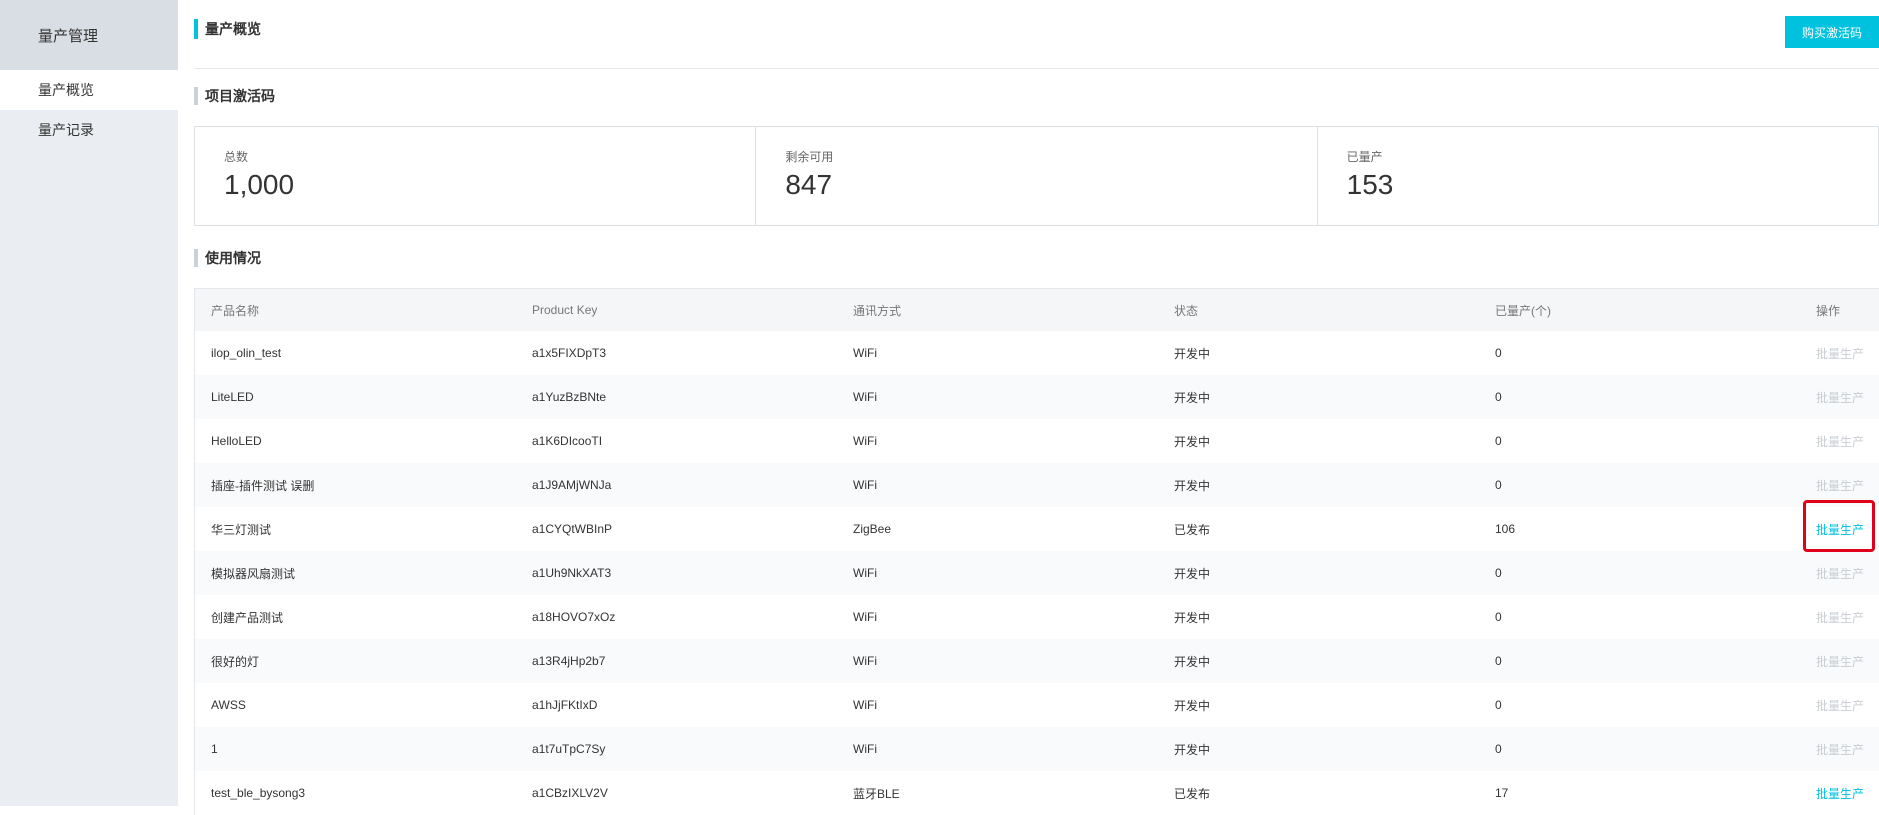 The width and height of the screenshot is (1879, 815). Describe the element at coordinates (1037, 573) in the screenshot. I see `table-row: 模拟器风扇测试 a1Uh9NkXAT3 WiFi 开发中 0 批量生产` at that location.